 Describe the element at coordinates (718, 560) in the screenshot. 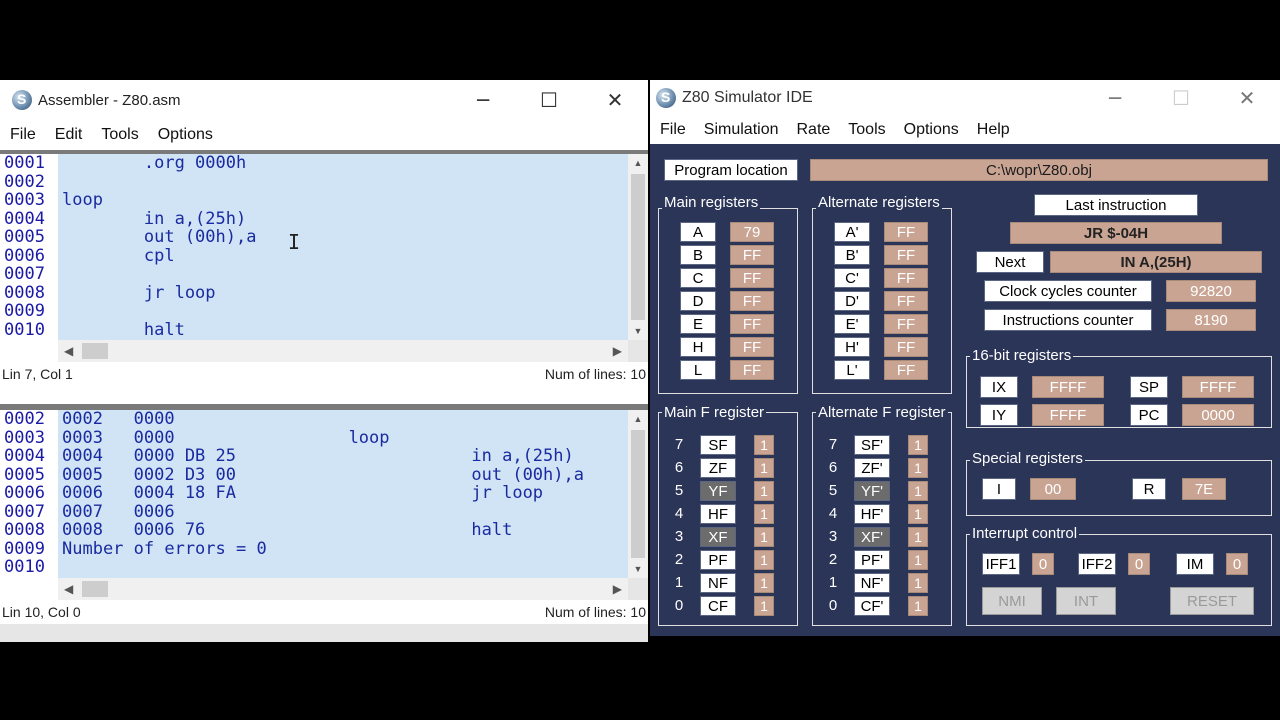

I see `flag-pf-button: PF` at that location.